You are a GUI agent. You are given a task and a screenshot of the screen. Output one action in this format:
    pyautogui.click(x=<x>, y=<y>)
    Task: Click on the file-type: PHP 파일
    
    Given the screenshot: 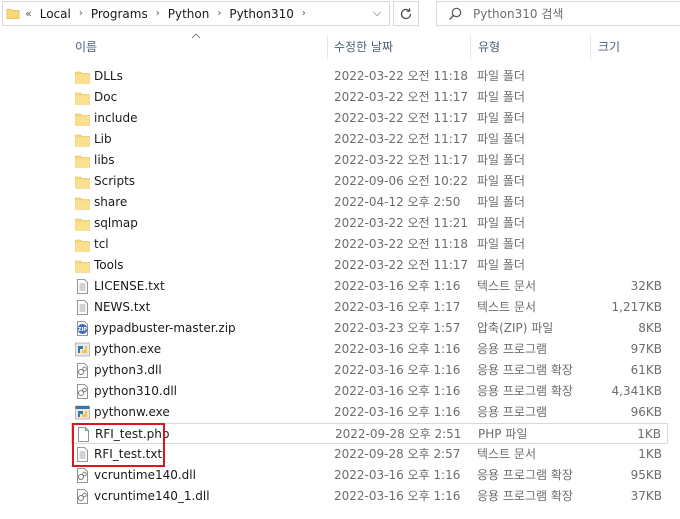 What is the action you would take?
    pyautogui.click(x=503, y=434)
    